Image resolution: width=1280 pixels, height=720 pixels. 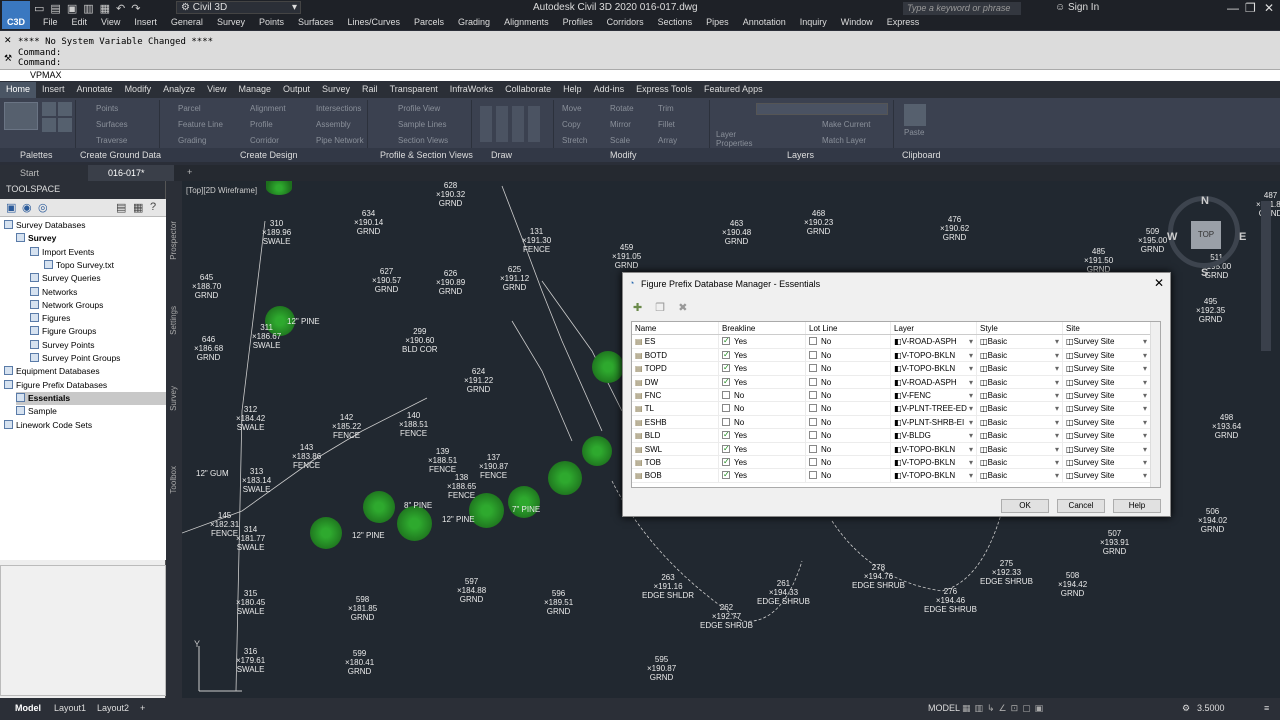 What do you see at coordinates (256, 480) in the screenshot?
I see `survey-point-label: 313 ×183.14 SWALE` at bounding box center [256, 480].